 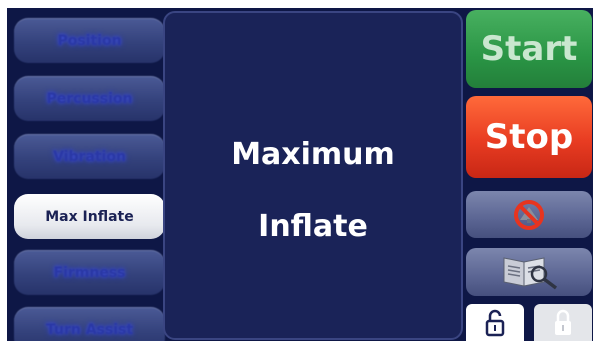 I want to click on menu-button-firmness: Firmness, so click(x=89, y=272).